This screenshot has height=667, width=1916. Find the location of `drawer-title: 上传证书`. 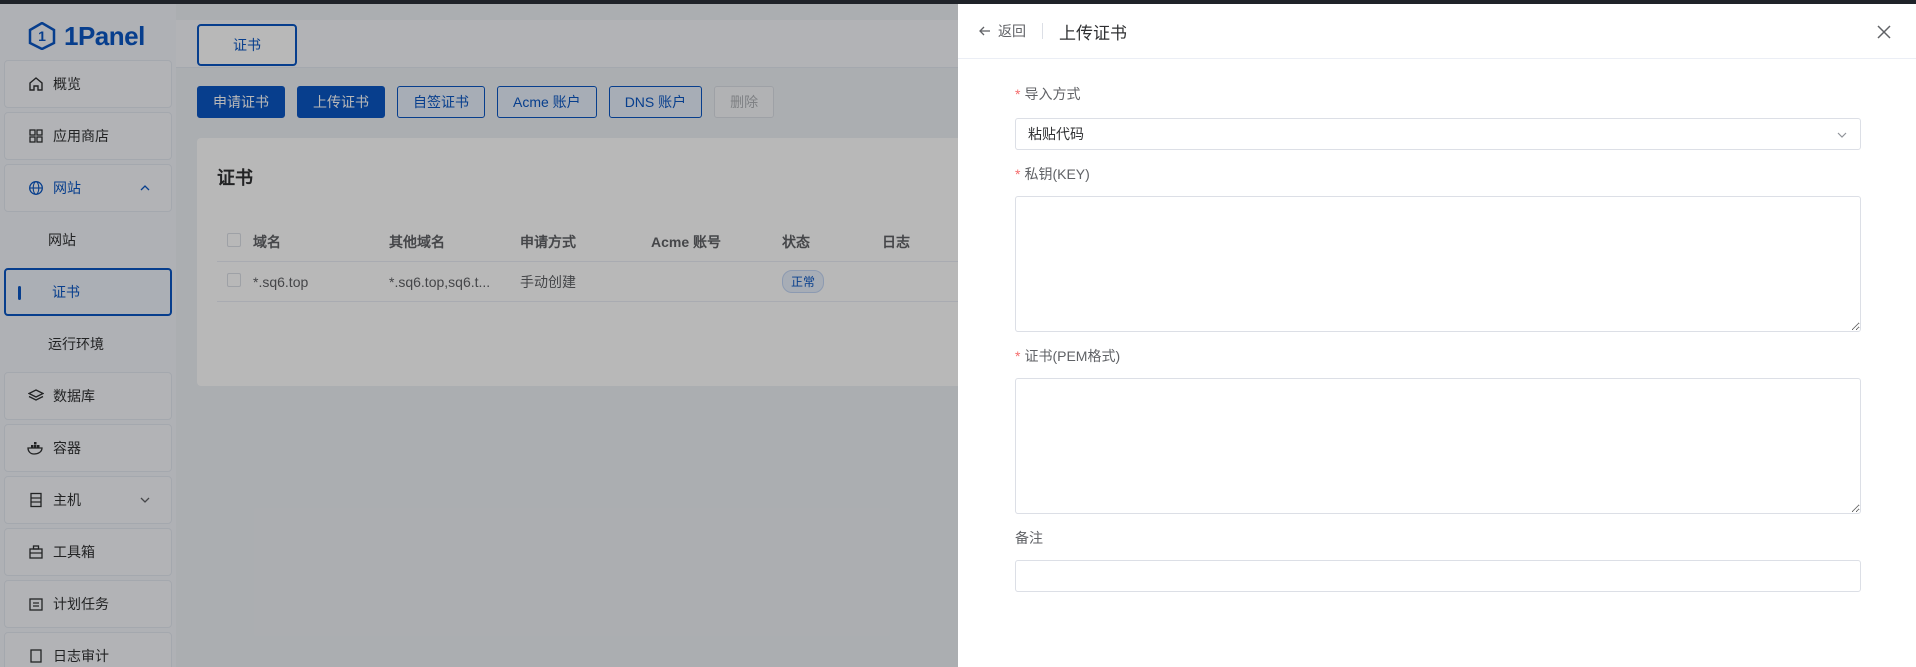

drawer-title: 上传证书 is located at coordinates (1093, 33).